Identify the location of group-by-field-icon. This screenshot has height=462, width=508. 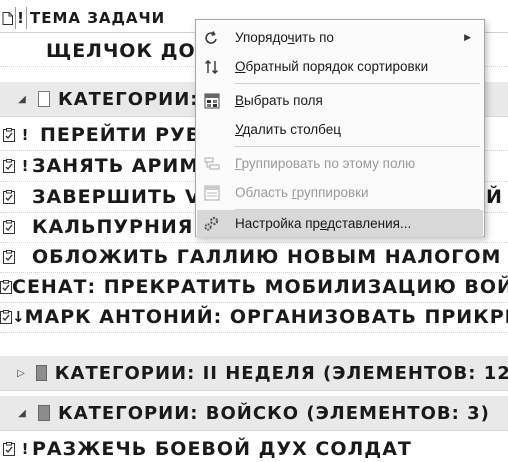
(212, 164).